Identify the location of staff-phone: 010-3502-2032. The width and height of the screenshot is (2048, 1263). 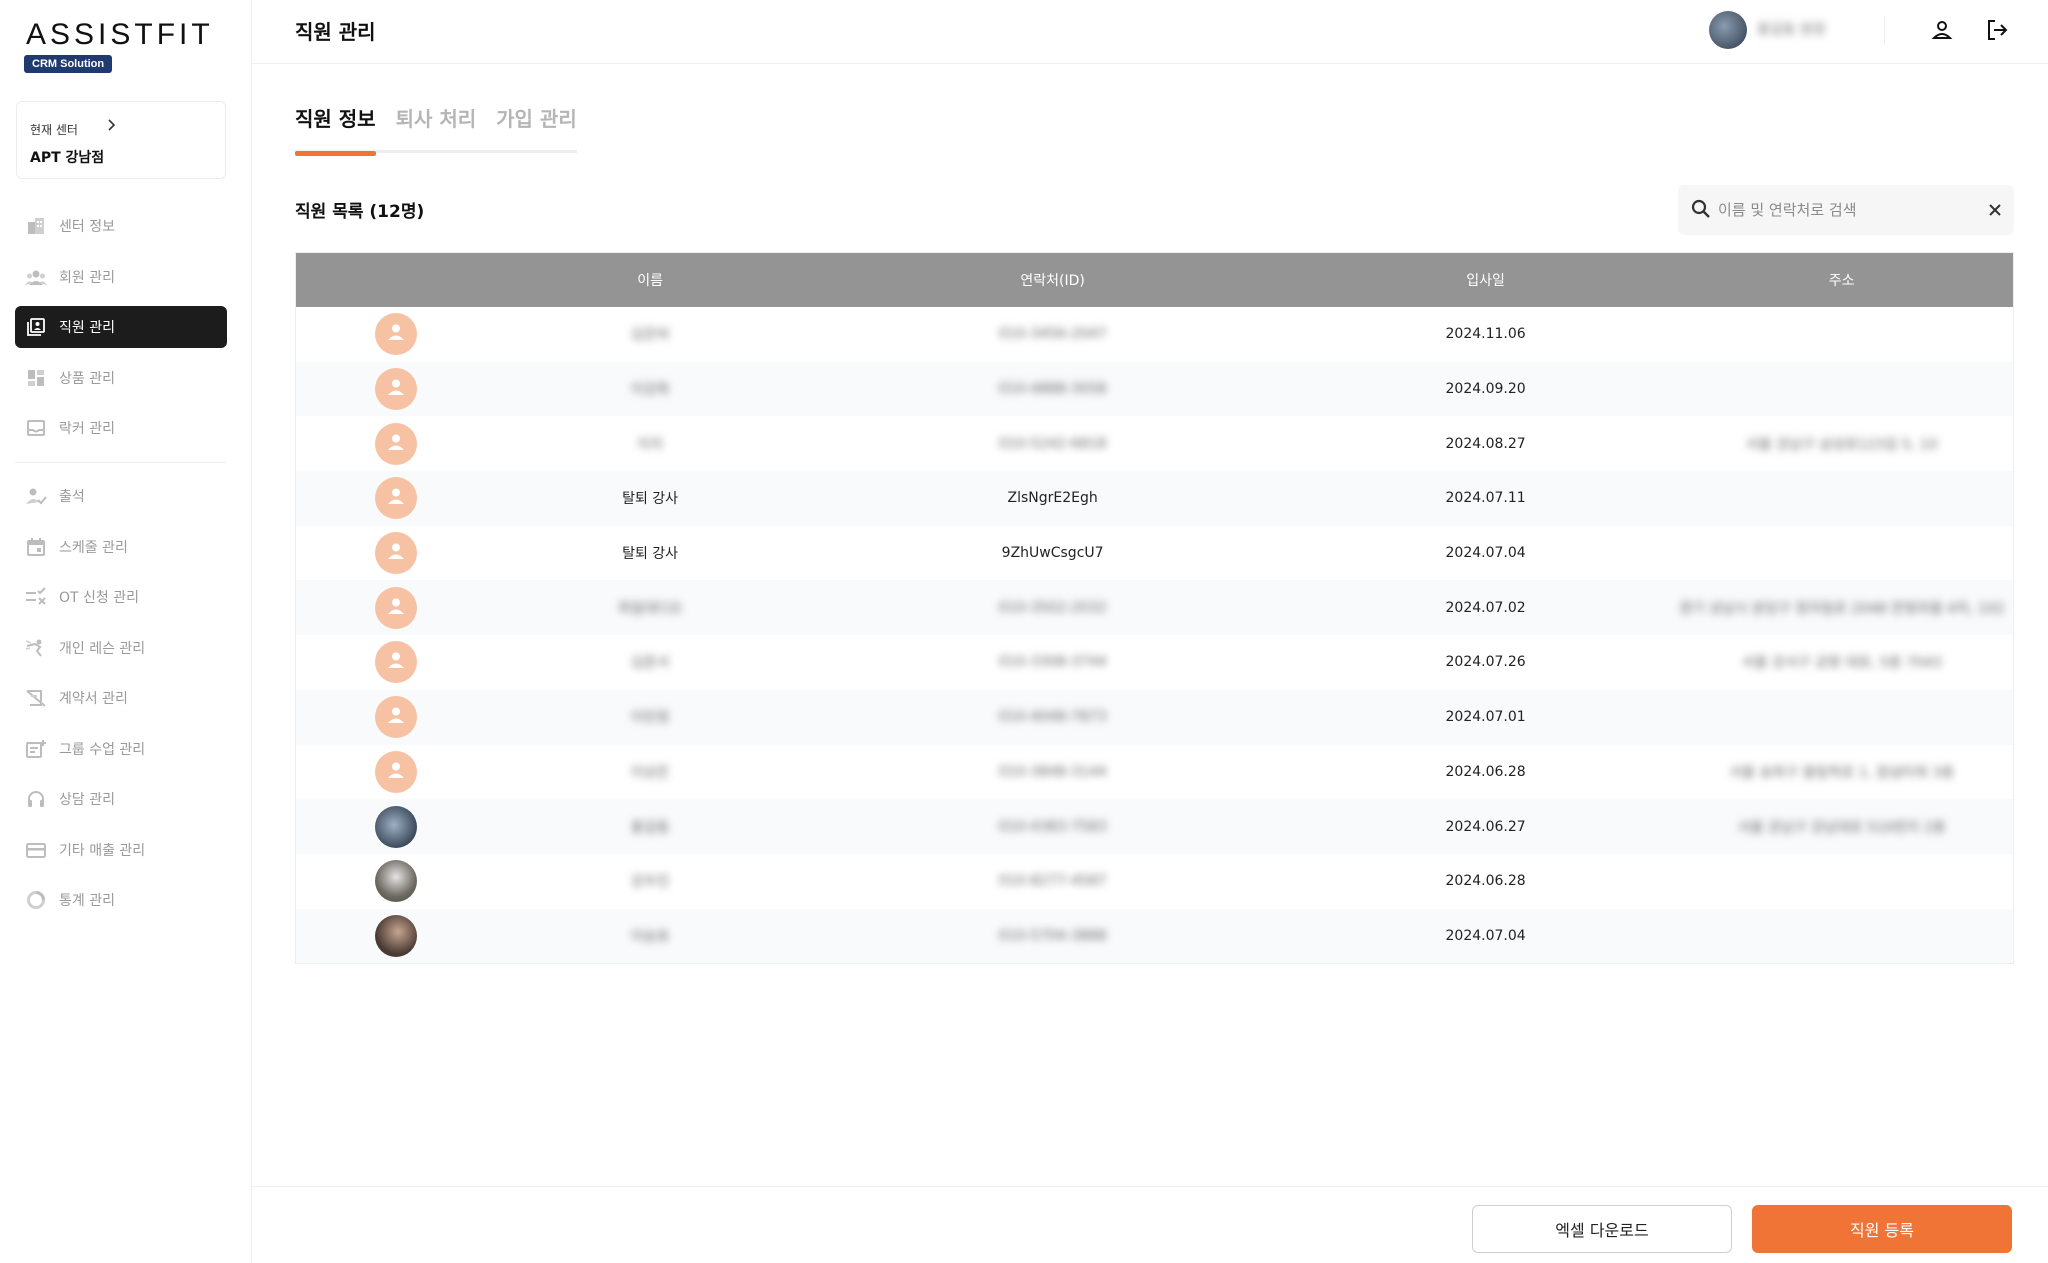
(1052, 607).